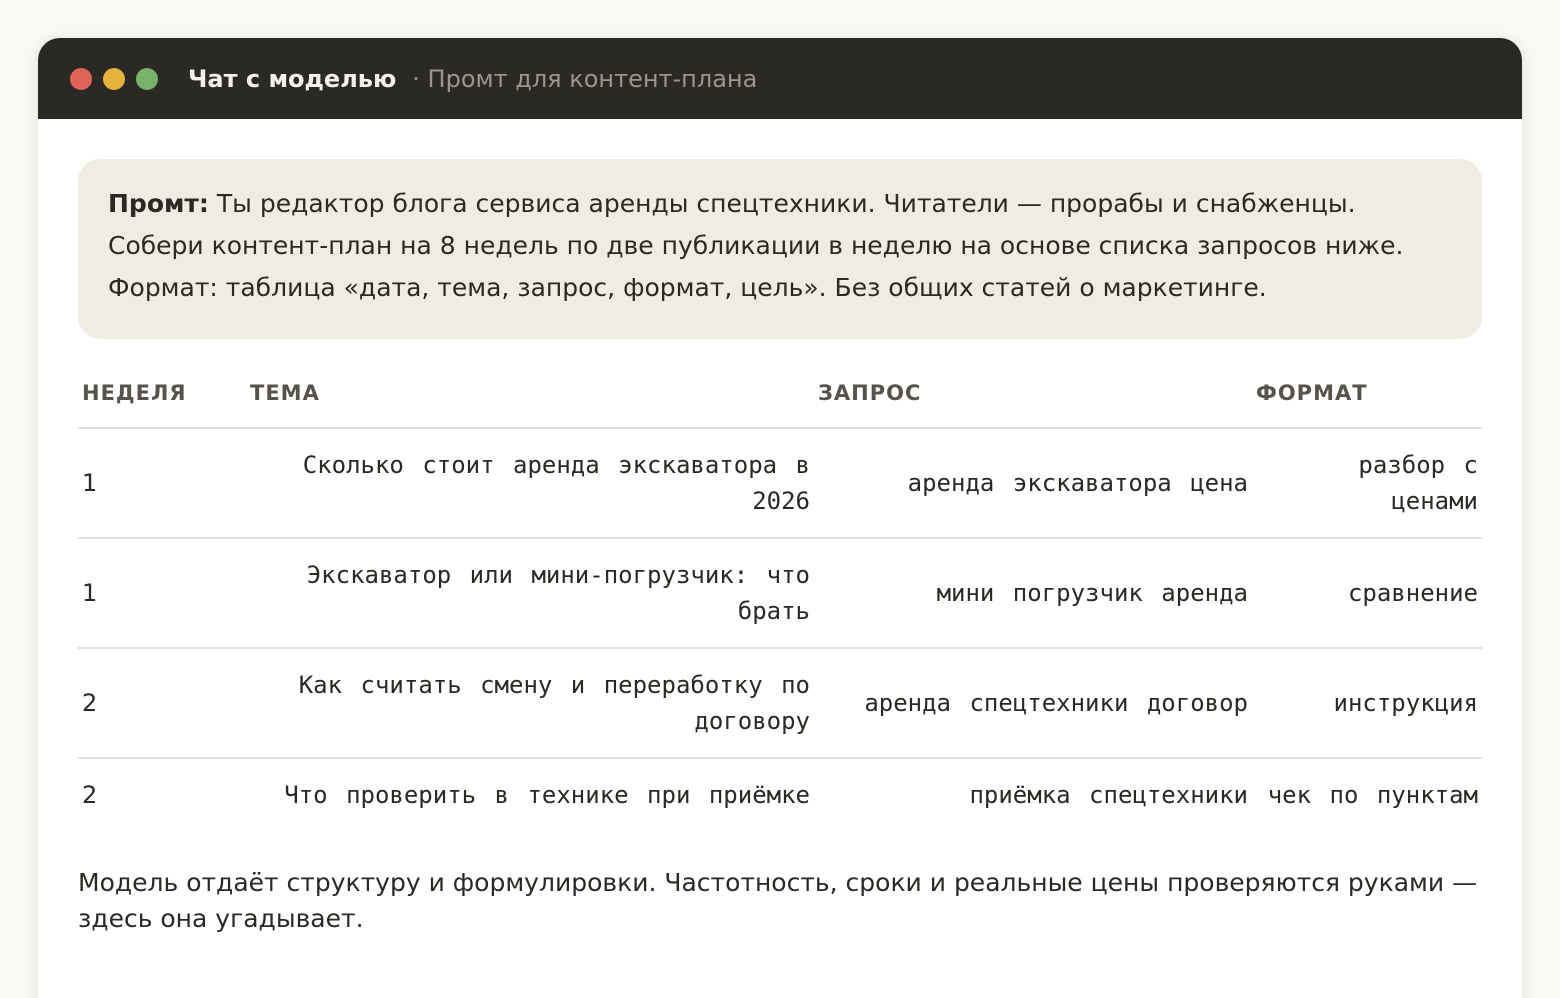  Describe the element at coordinates (1033, 483) in the screenshot. I see `cell-query: аренда экскаватора цена` at that location.